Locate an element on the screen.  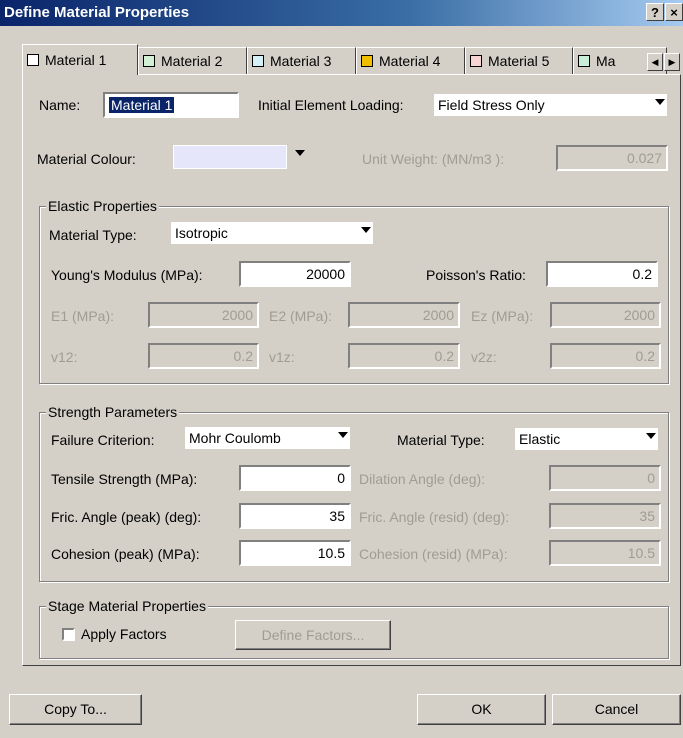
tab-label: Material 1 is located at coordinates (76, 60).